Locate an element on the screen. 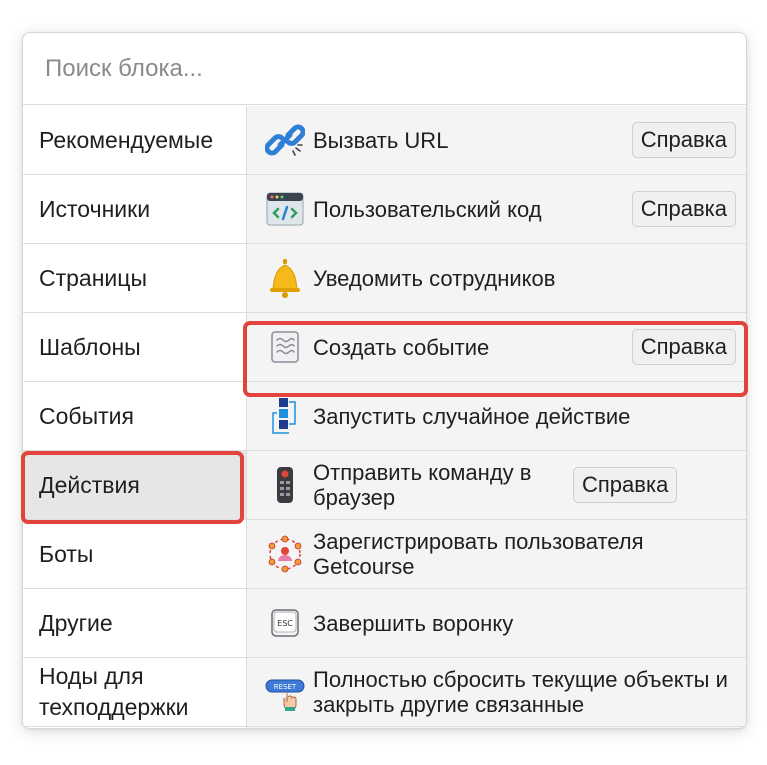 This screenshot has width=767, height=765. action-item-browser-command: Отправить команду в браузер Справка is located at coordinates (496, 485).